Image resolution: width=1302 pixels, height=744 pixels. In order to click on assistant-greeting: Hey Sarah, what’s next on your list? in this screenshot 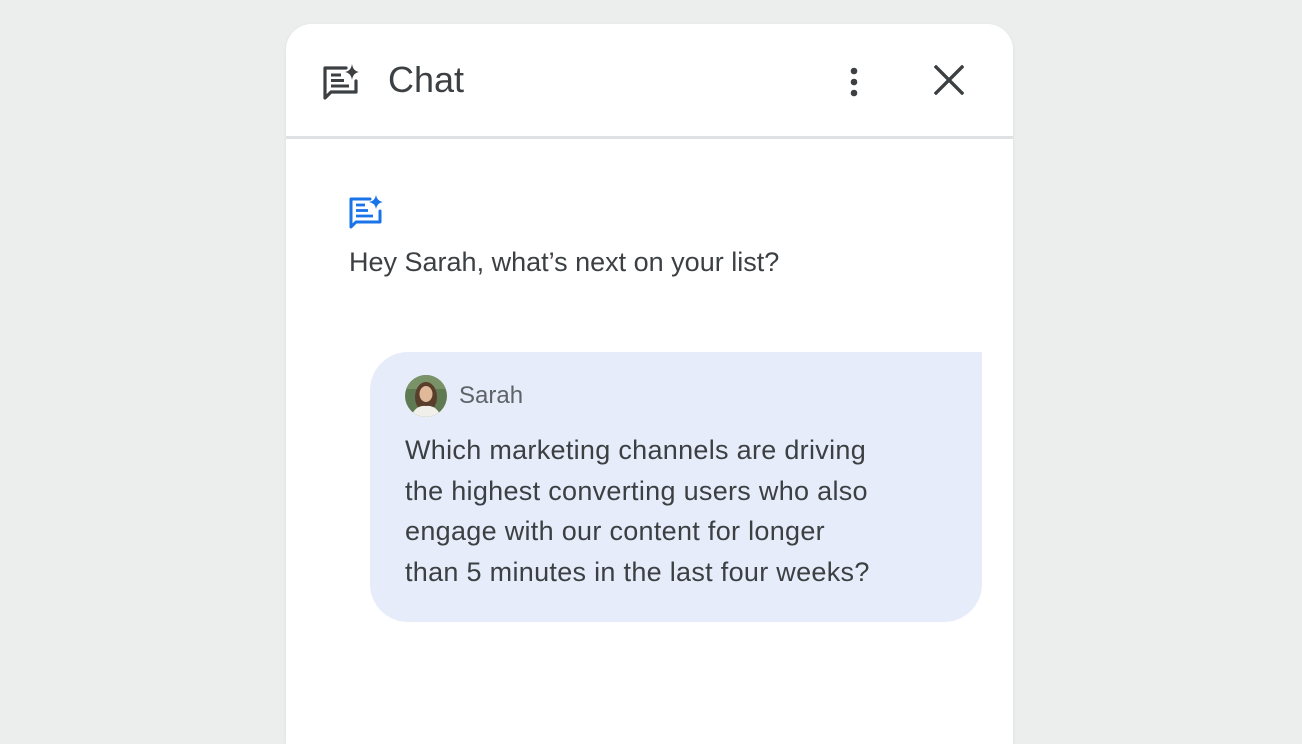, I will do `click(564, 262)`.